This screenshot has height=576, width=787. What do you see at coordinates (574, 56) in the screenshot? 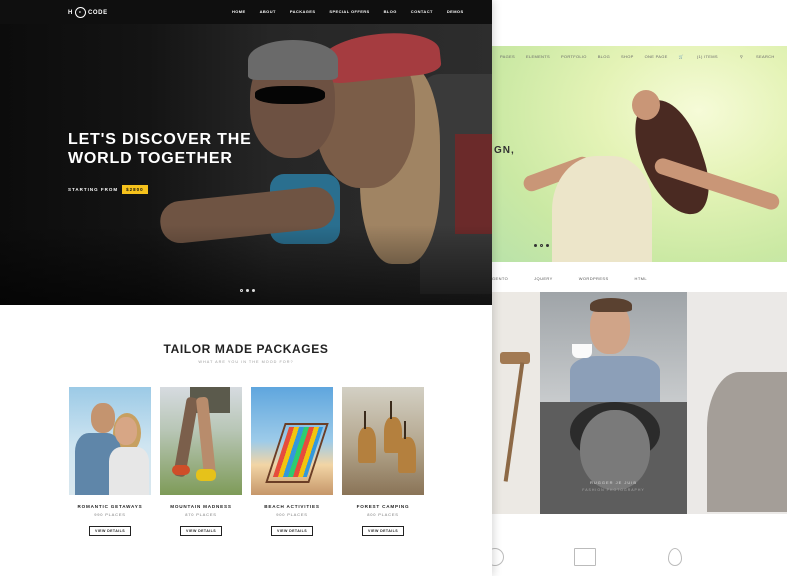
I see `back-nav-portfolio: PORTFOLIO` at bounding box center [574, 56].